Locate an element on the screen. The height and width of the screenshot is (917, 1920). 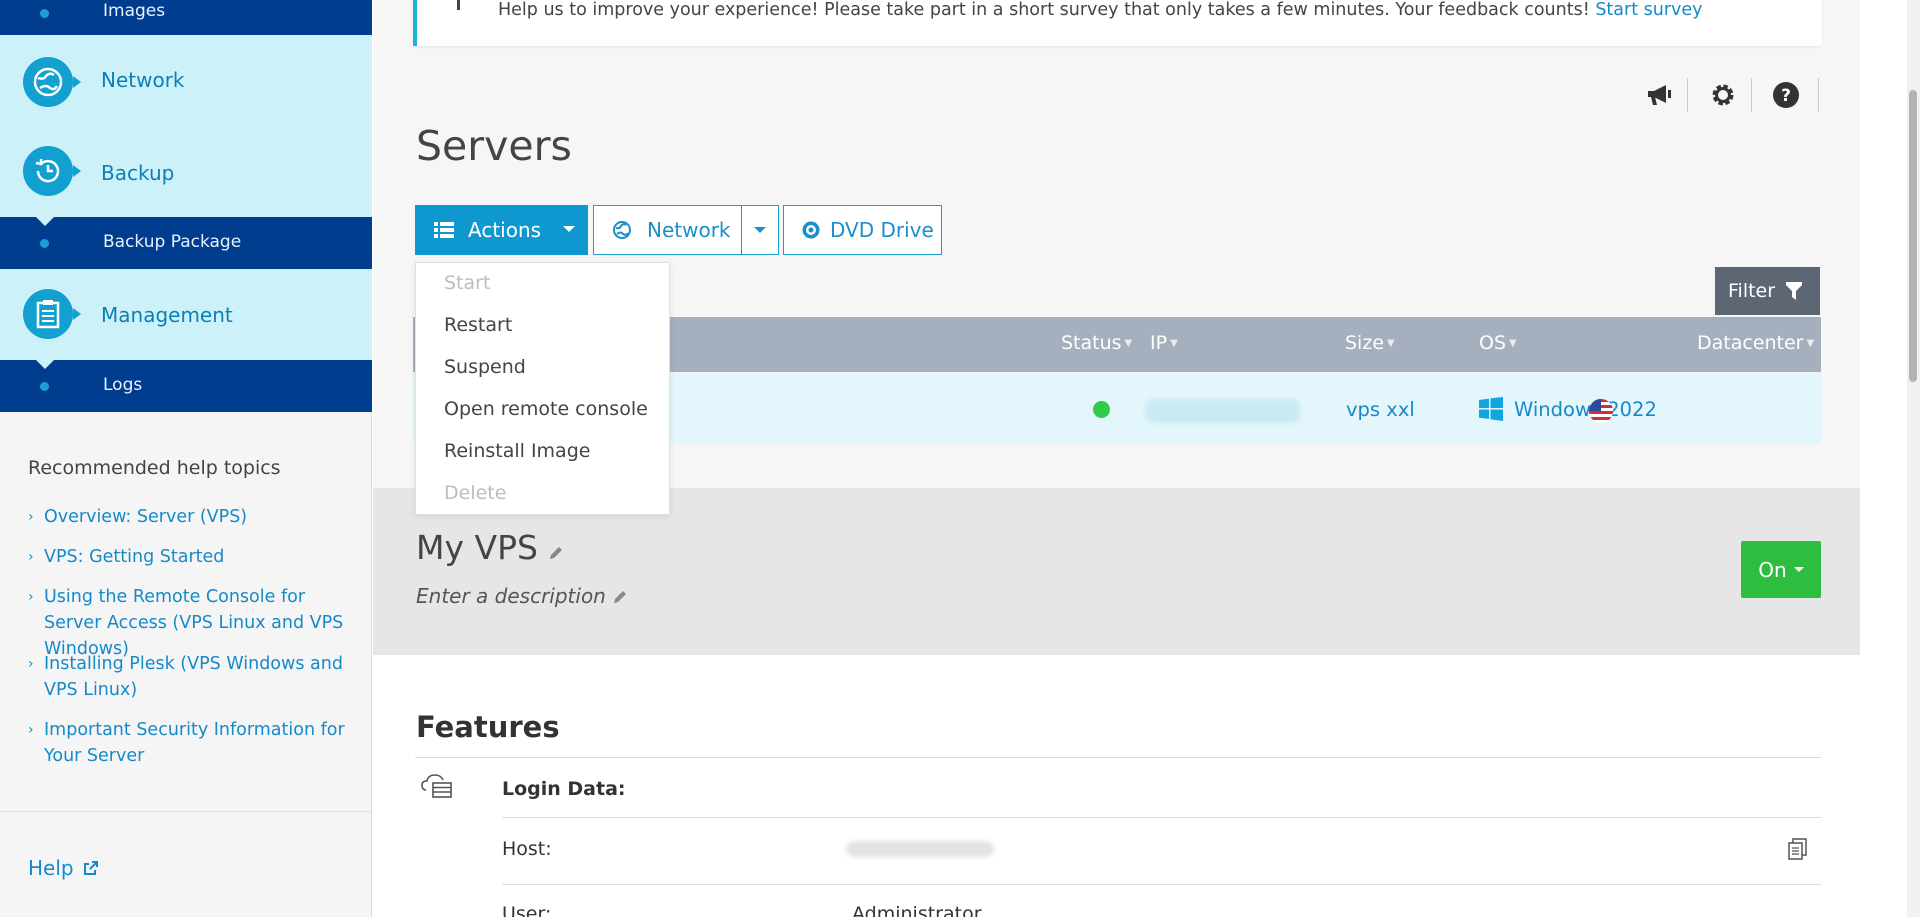
user-value: Administrator is located at coordinates (917, 910).